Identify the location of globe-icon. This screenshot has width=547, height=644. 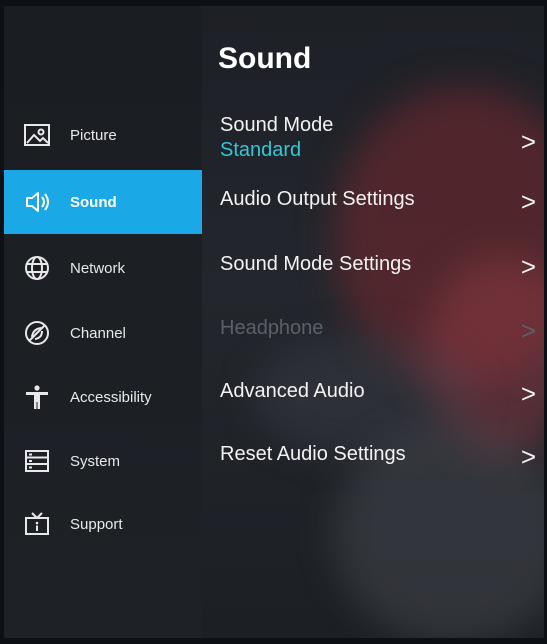
(37, 268).